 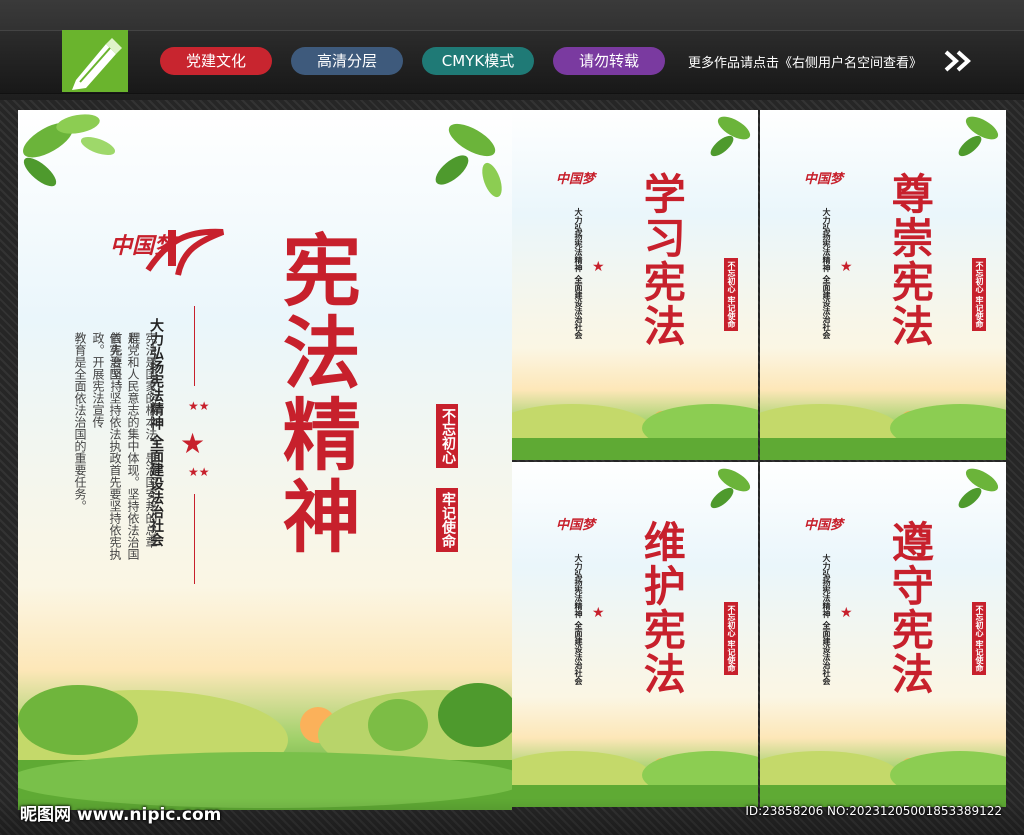 I want to click on main-title: 宪法精神, so click(x=315, y=394).